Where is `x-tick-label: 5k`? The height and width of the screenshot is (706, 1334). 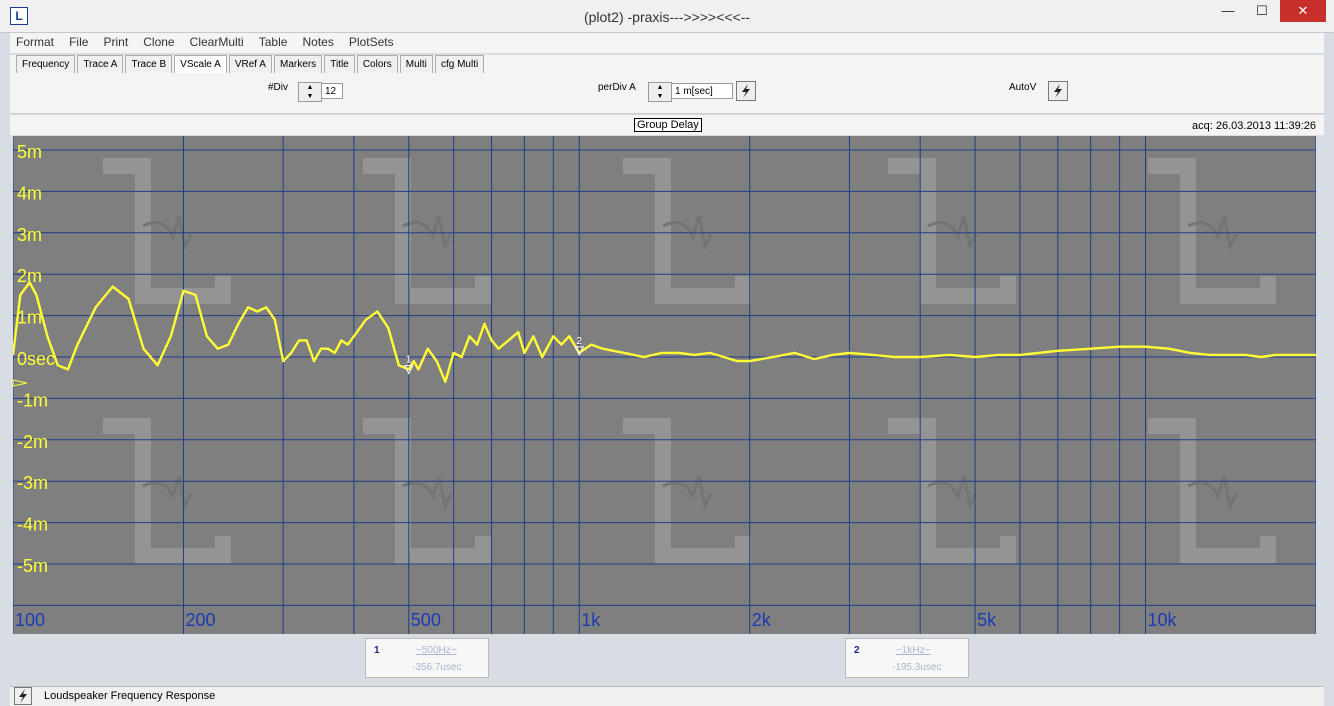
x-tick-label: 5k is located at coordinates (987, 620).